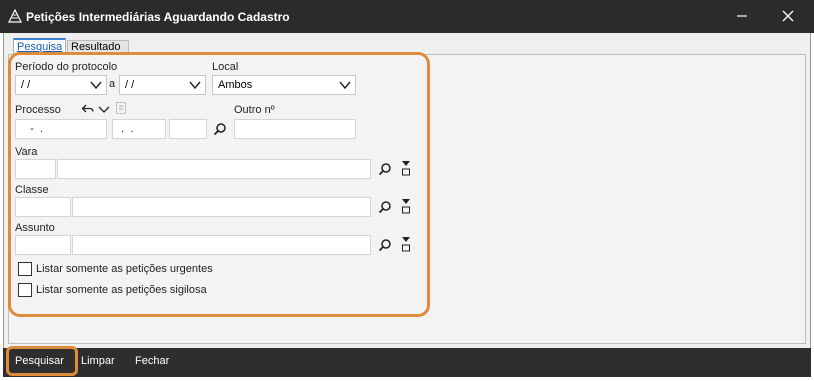 The width and height of the screenshot is (814, 381). What do you see at coordinates (407, 362) in the screenshot?
I see `action-bar: Pesquisar Limpar Fechar` at bounding box center [407, 362].